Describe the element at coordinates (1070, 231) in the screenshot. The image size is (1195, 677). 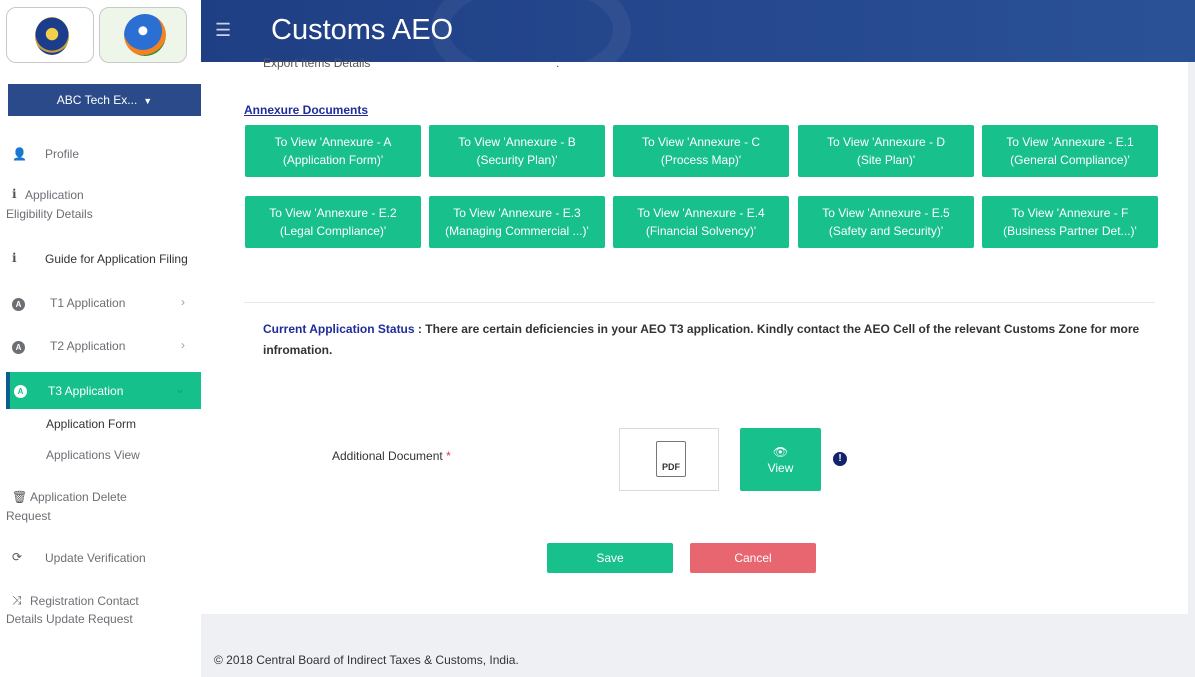
I see `annexure-line2: (Business Partner Det...)'` at that location.